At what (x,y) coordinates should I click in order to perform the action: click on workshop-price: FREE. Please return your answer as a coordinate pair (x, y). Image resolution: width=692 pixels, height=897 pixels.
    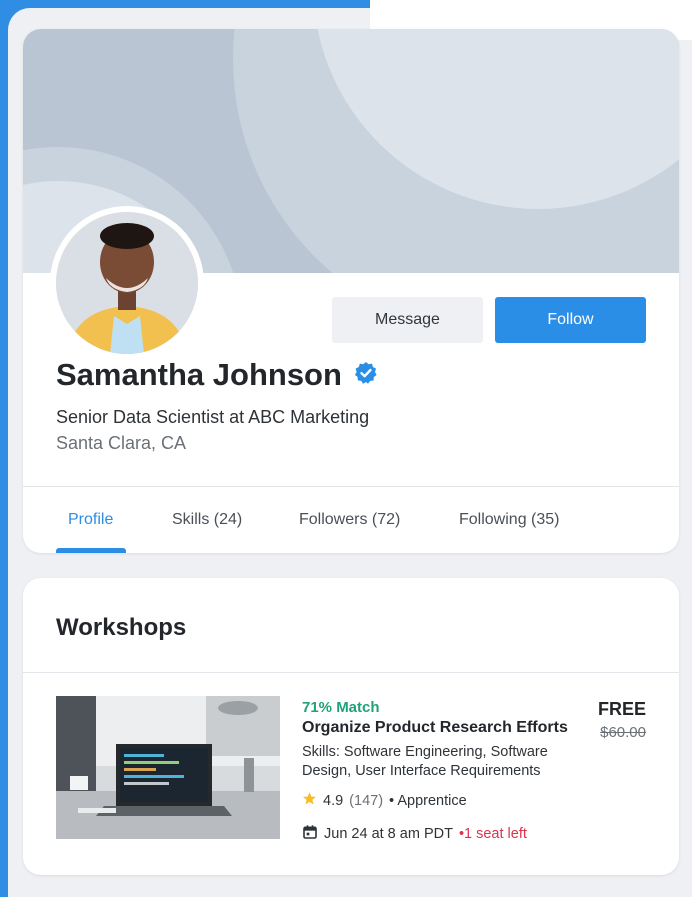
    Looking at the image, I should click on (621, 709).